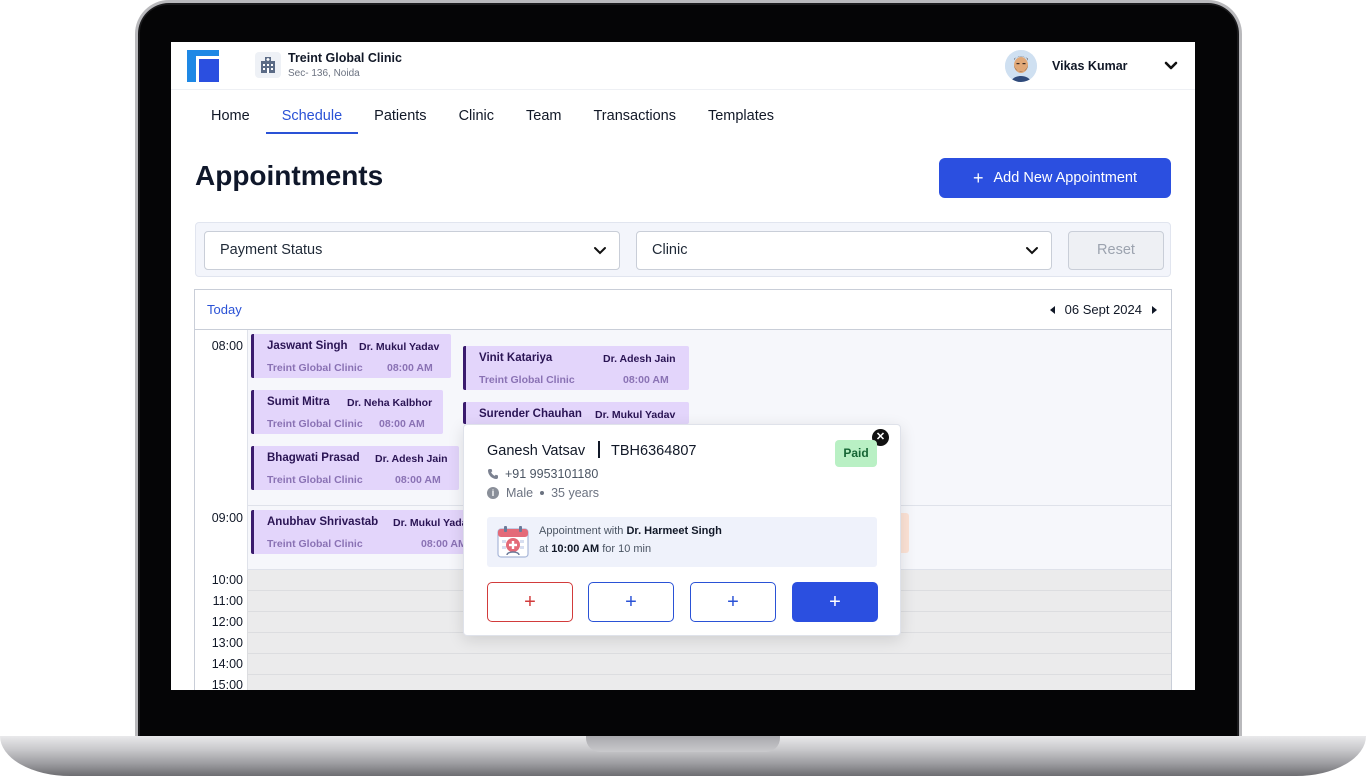 The image size is (1366, 776). I want to click on at-label: at, so click(544, 549).